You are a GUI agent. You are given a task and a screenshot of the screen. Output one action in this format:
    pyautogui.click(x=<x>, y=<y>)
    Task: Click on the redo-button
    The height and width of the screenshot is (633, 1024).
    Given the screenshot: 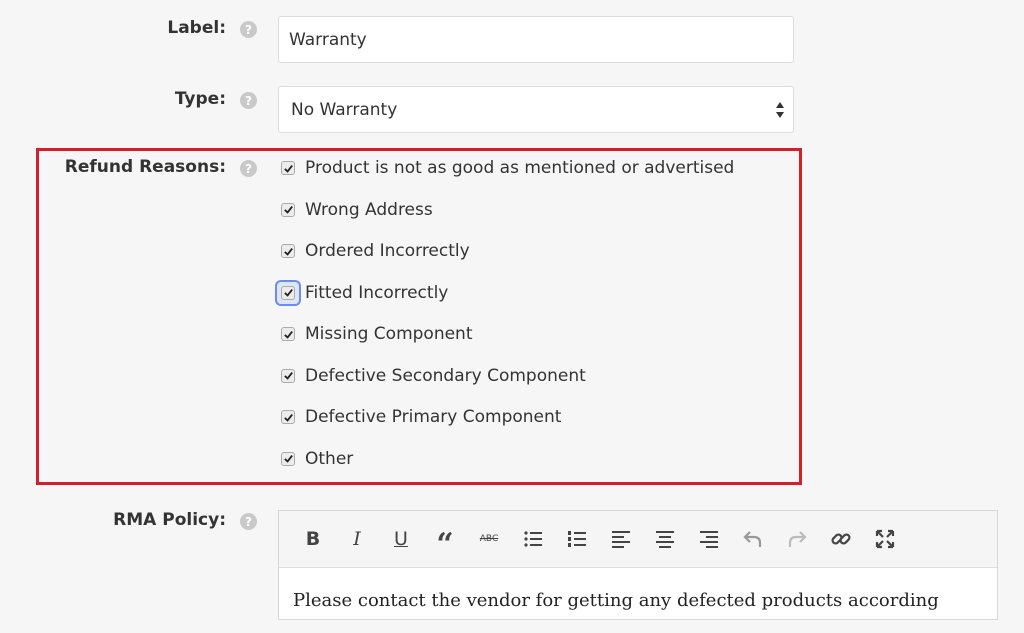 What is the action you would take?
    pyautogui.click(x=797, y=539)
    